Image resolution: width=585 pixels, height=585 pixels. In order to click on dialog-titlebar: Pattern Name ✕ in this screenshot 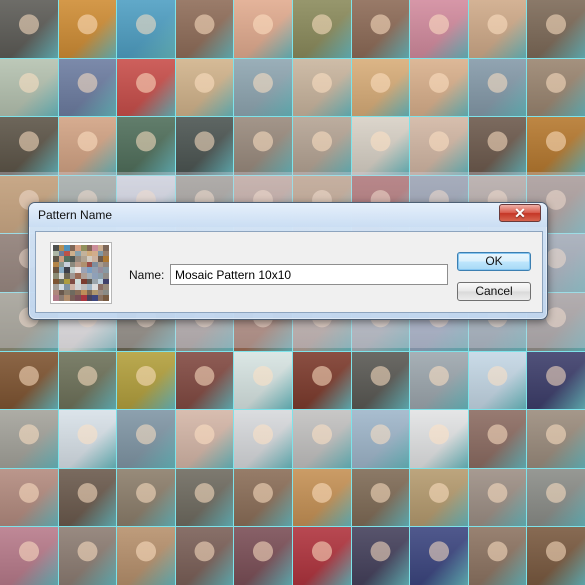, I will do `click(288, 215)`.